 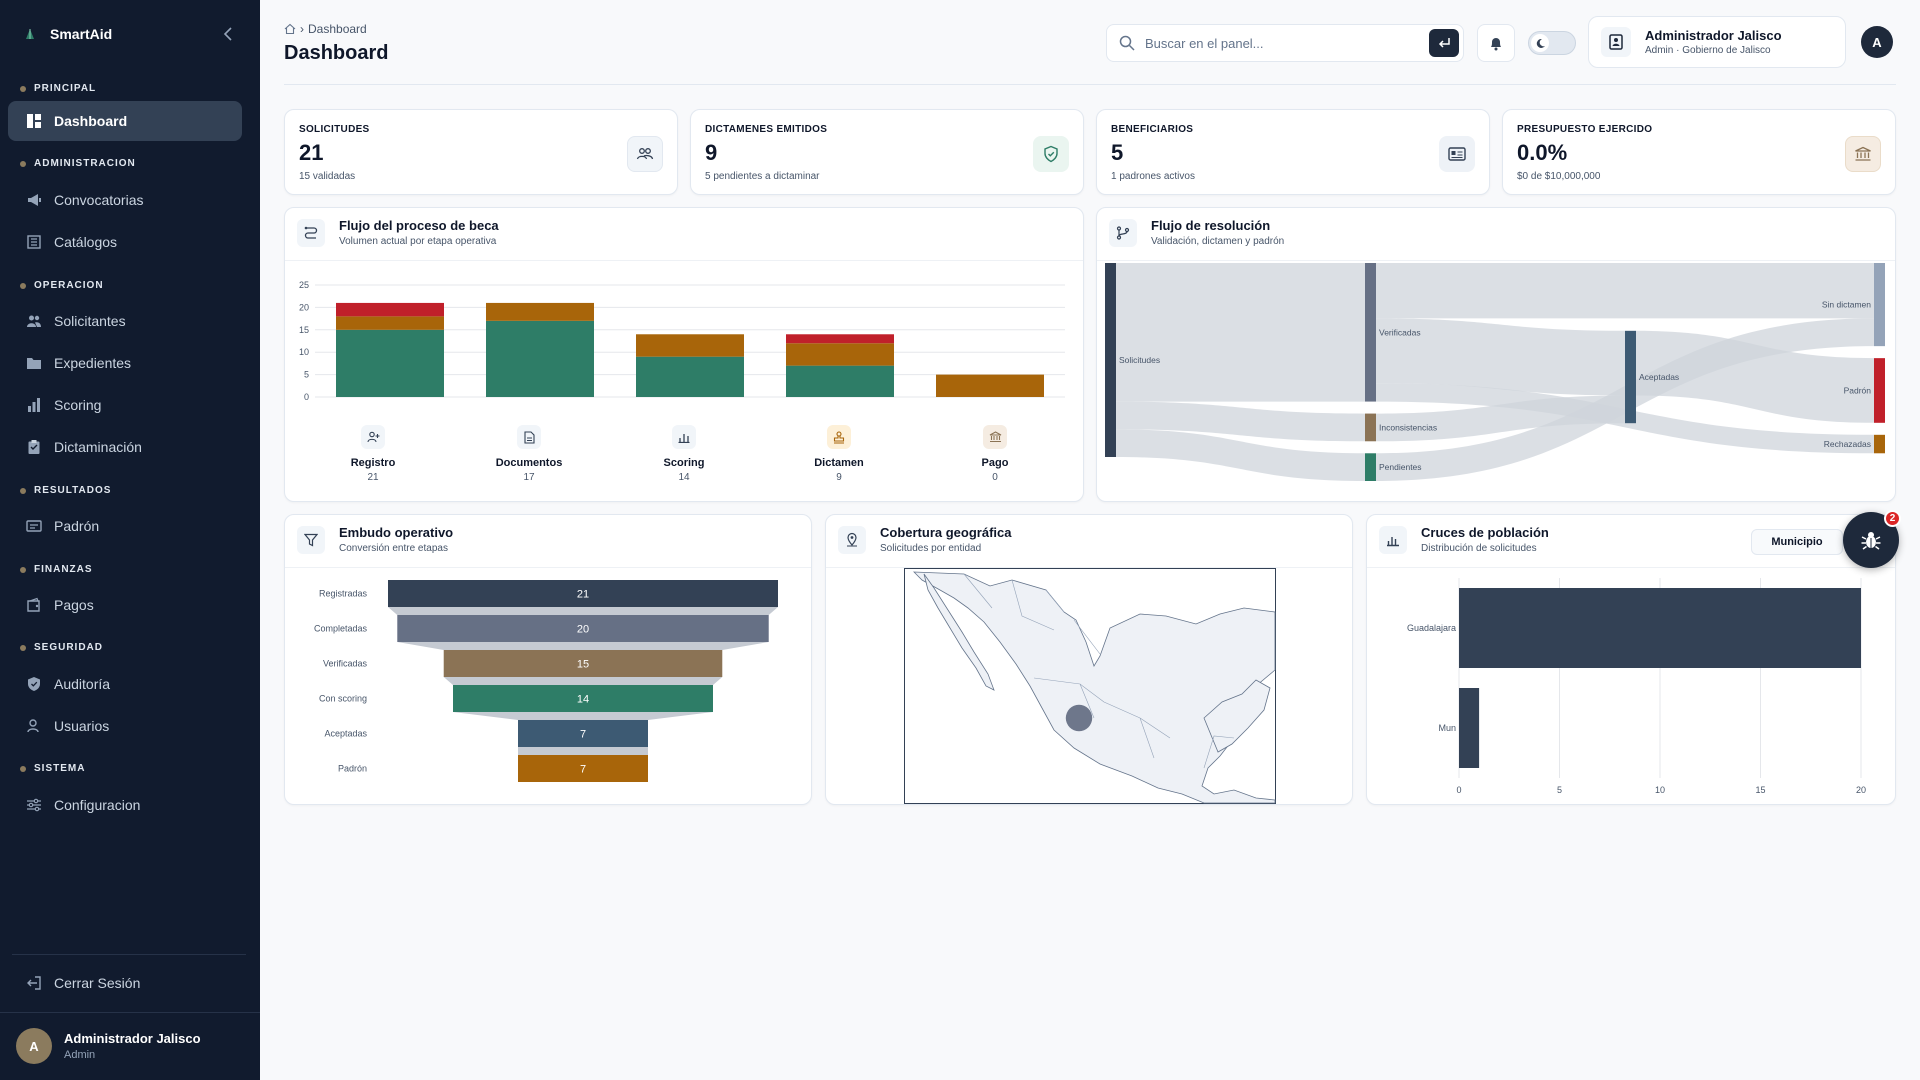 What do you see at coordinates (34, 405) in the screenshot?
I see `bar-chart-icon` at bounding box center [34, 405].